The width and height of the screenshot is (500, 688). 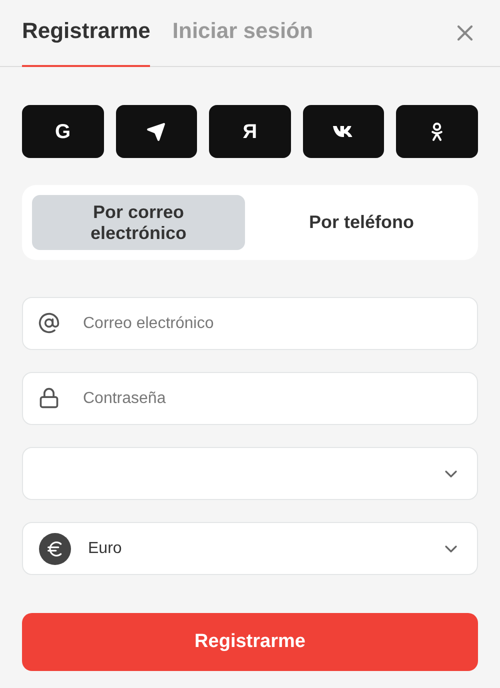 I want to click on tab: Registrarme, so click(x=86, y=33).